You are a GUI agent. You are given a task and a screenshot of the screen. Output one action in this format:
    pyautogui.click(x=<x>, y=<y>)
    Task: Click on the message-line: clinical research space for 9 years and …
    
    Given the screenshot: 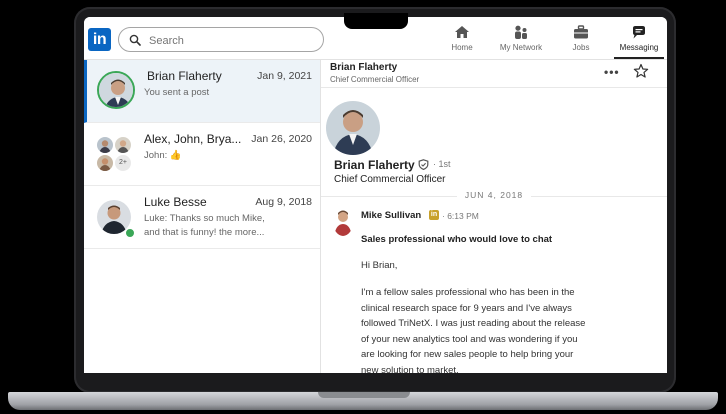 What is the action you would take?
    pyautogui.click(x=466, y=308)
    